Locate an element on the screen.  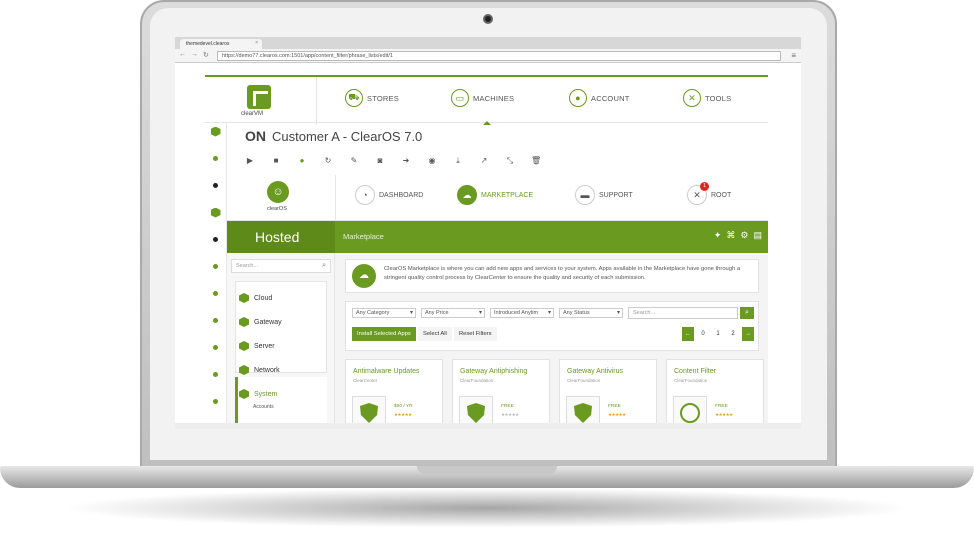
introduced-select: Introduced Anytim is located at coordinates (522, 313).